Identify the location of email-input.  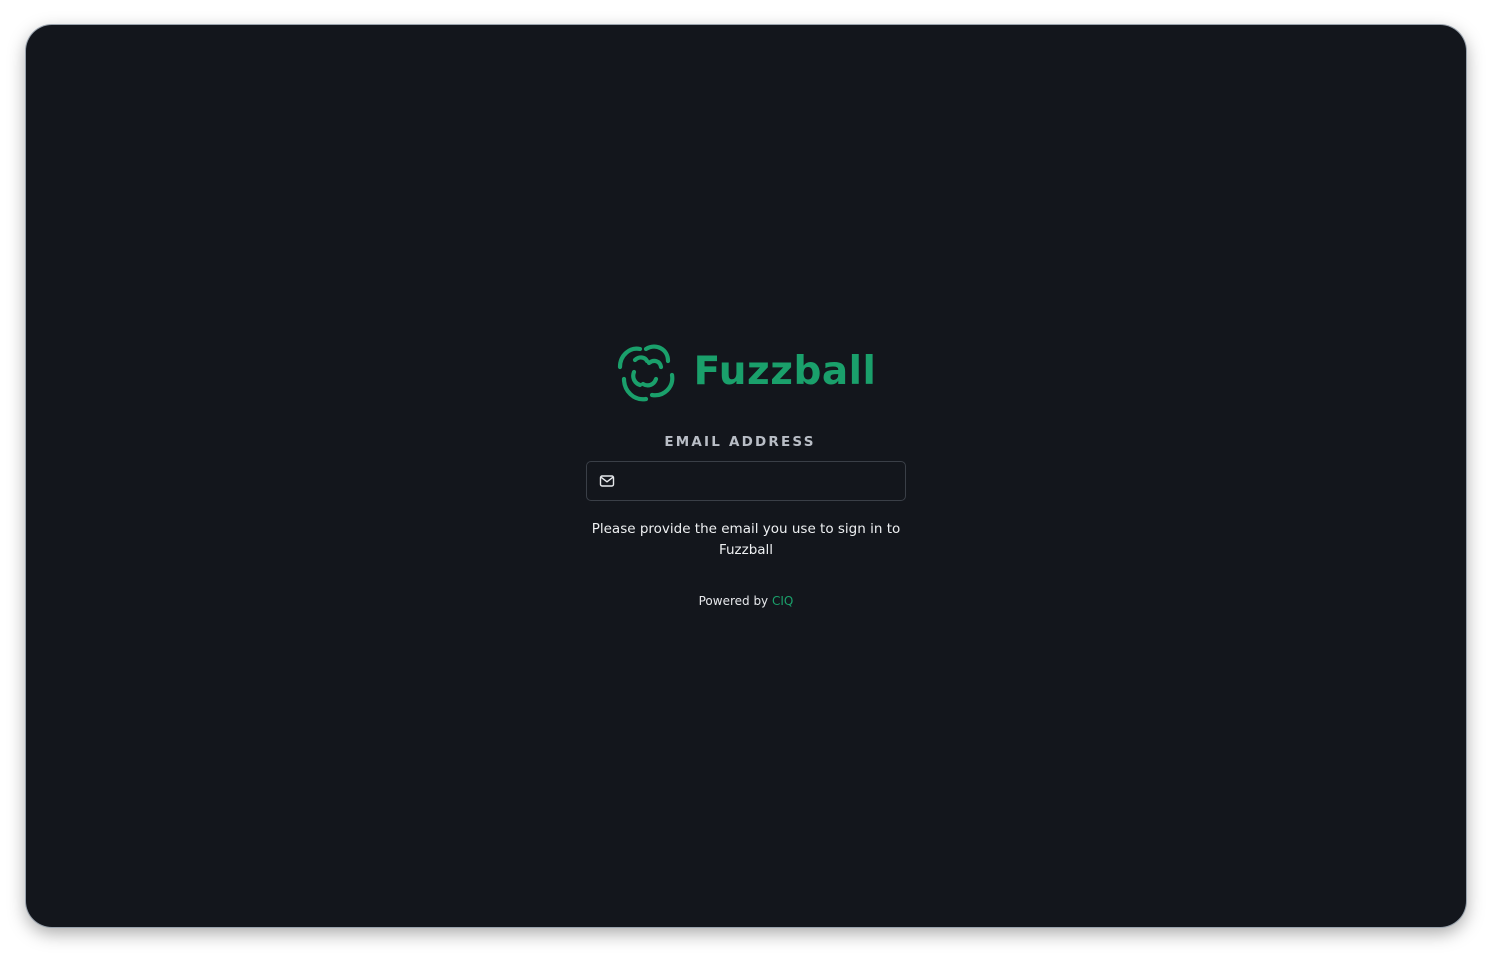
(764, 481).